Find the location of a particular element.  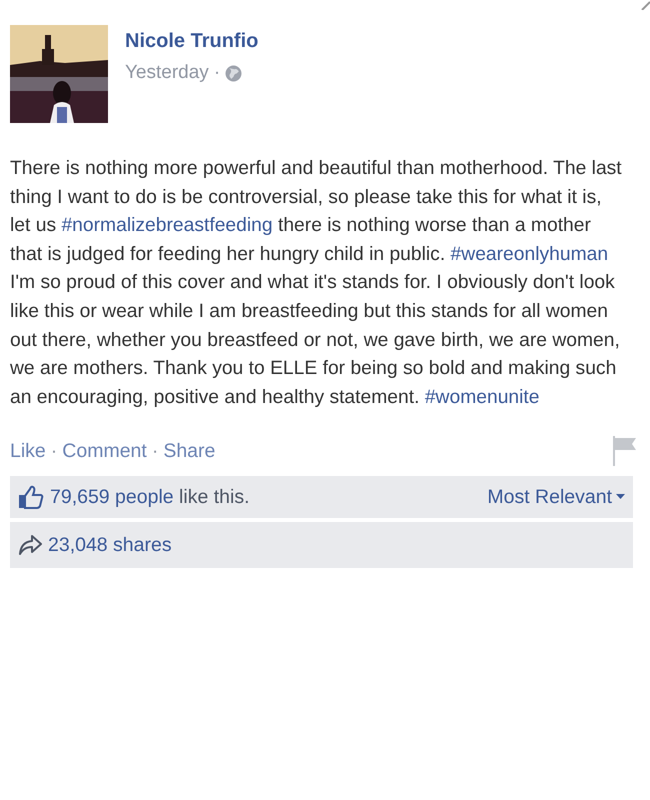

shares-link: 23,048 shares is located at coordinates (110, 545).